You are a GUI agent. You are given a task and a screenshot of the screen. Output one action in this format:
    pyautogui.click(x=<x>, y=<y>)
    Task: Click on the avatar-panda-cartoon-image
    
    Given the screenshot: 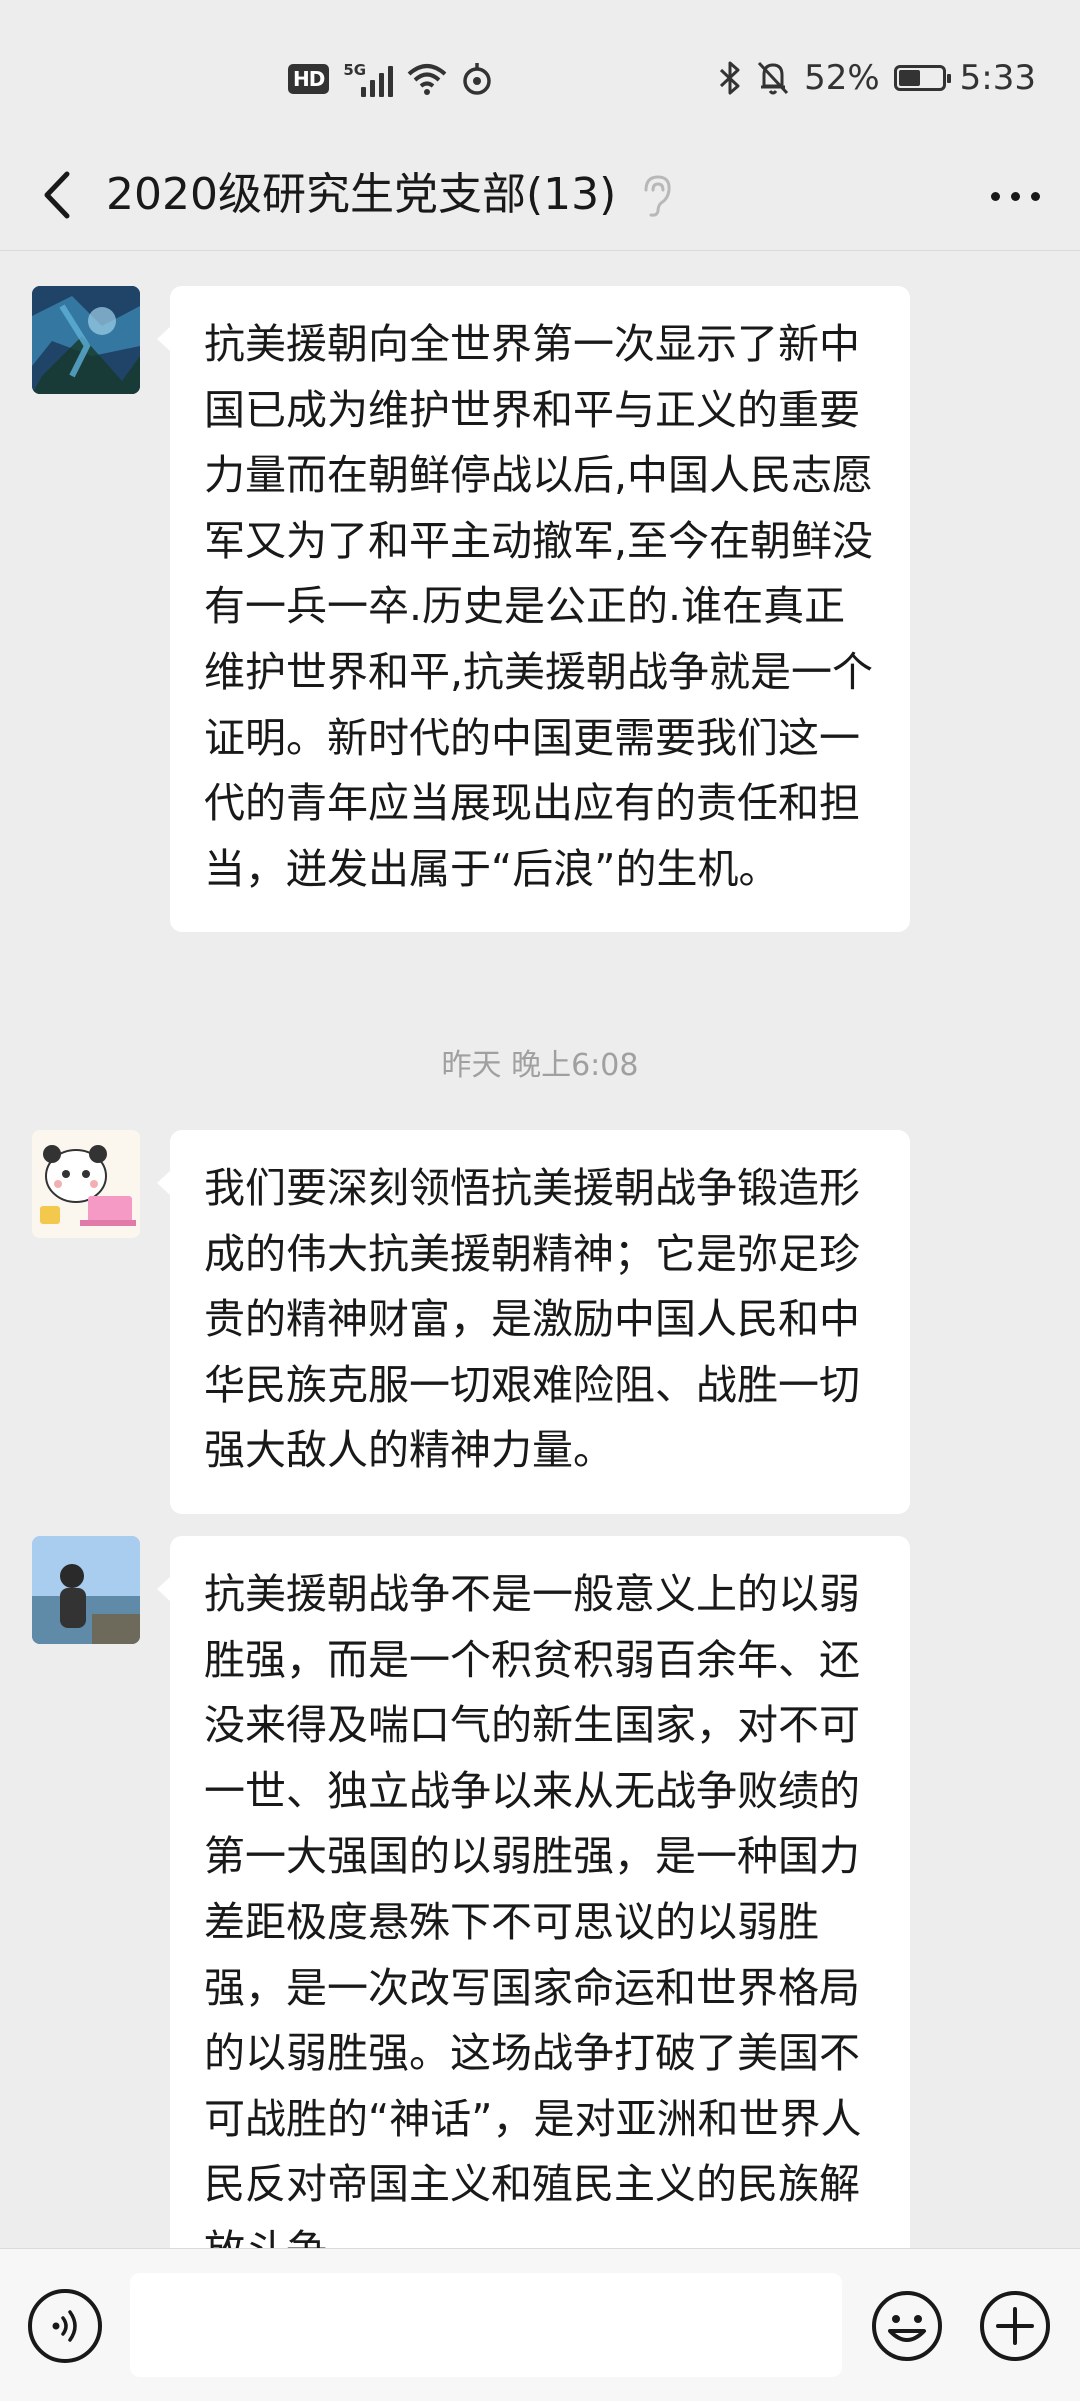 What is the action you would take?
    pyautogui.click(x=86, y=1184)
    